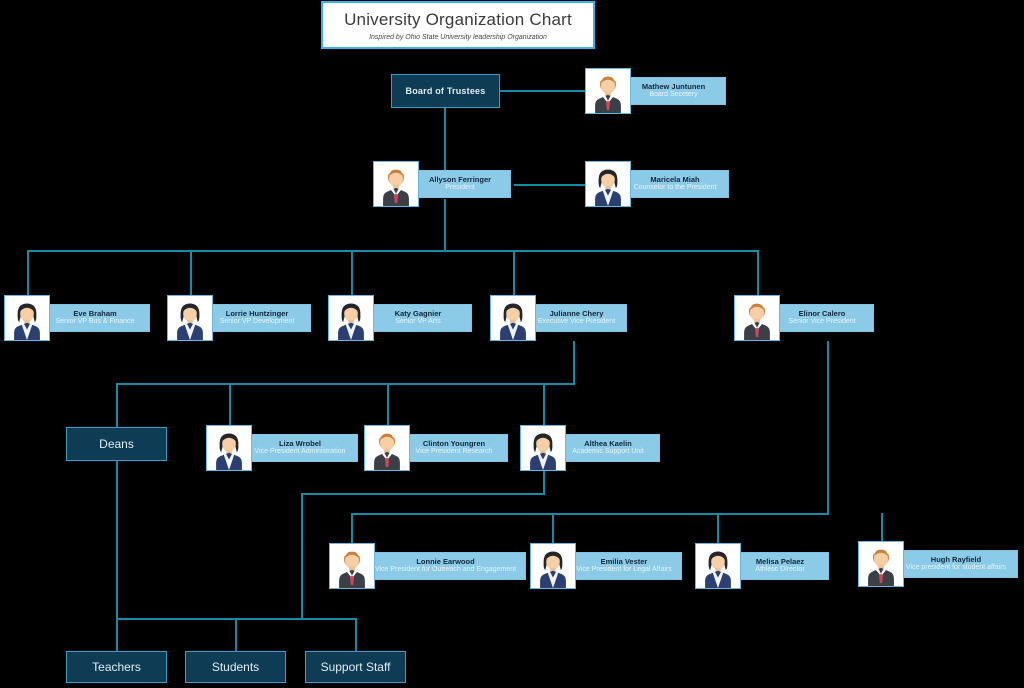  I want to click on node-teachers: Teachers, so click(116, 667).